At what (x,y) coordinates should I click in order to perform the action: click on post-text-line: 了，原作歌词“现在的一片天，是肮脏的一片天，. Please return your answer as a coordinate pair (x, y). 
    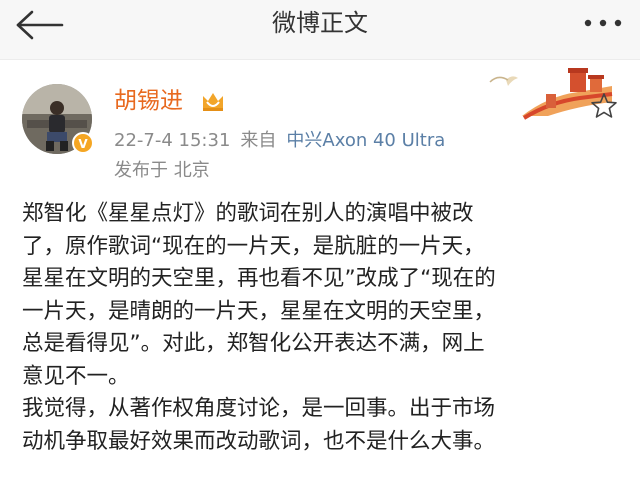
    Looking at the image, I should click on (253, 246).